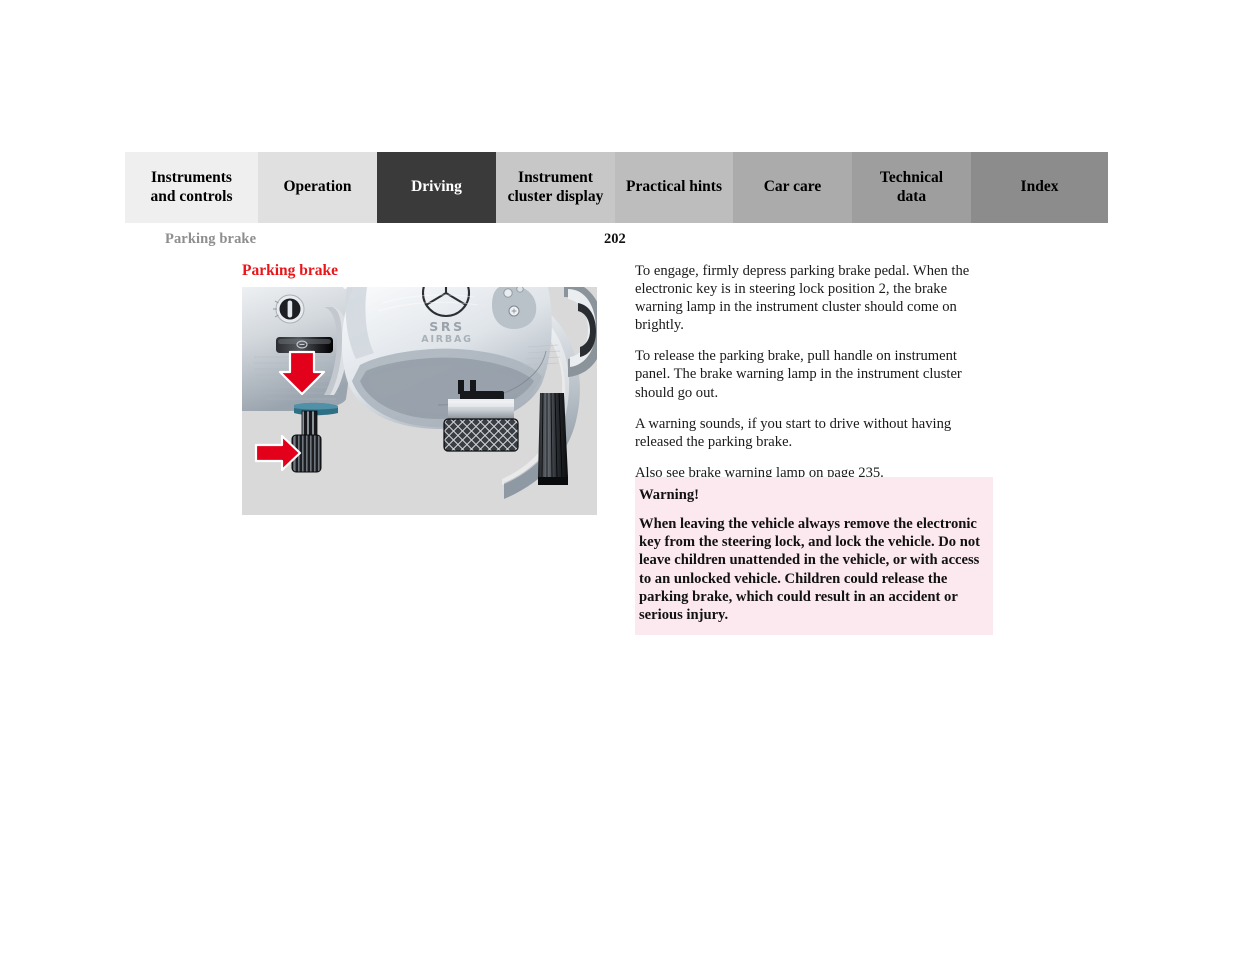 The width and height of the screenshot is (1235, 954). I want to click on svg-text: AIRBAG, so click(446, 339).